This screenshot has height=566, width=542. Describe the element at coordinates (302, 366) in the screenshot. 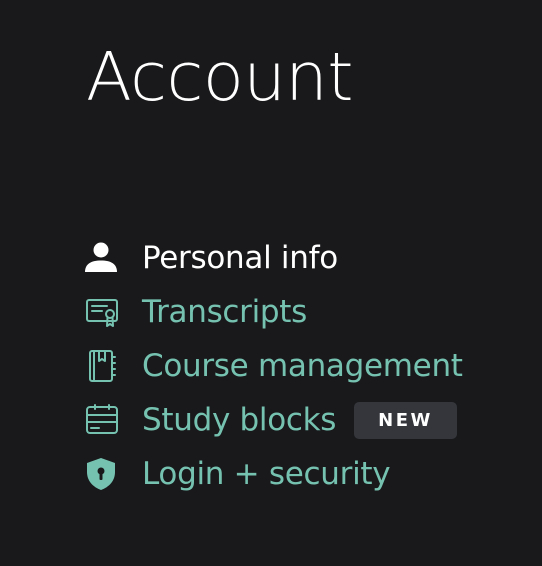

I see `nav-item-label: Course management` at that location.